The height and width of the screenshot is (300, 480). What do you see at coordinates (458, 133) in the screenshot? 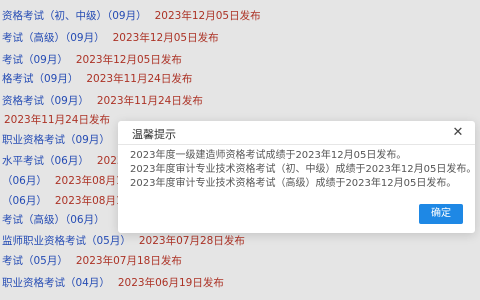
I see `close-icon: ✕` at bounding box center [458, 133].